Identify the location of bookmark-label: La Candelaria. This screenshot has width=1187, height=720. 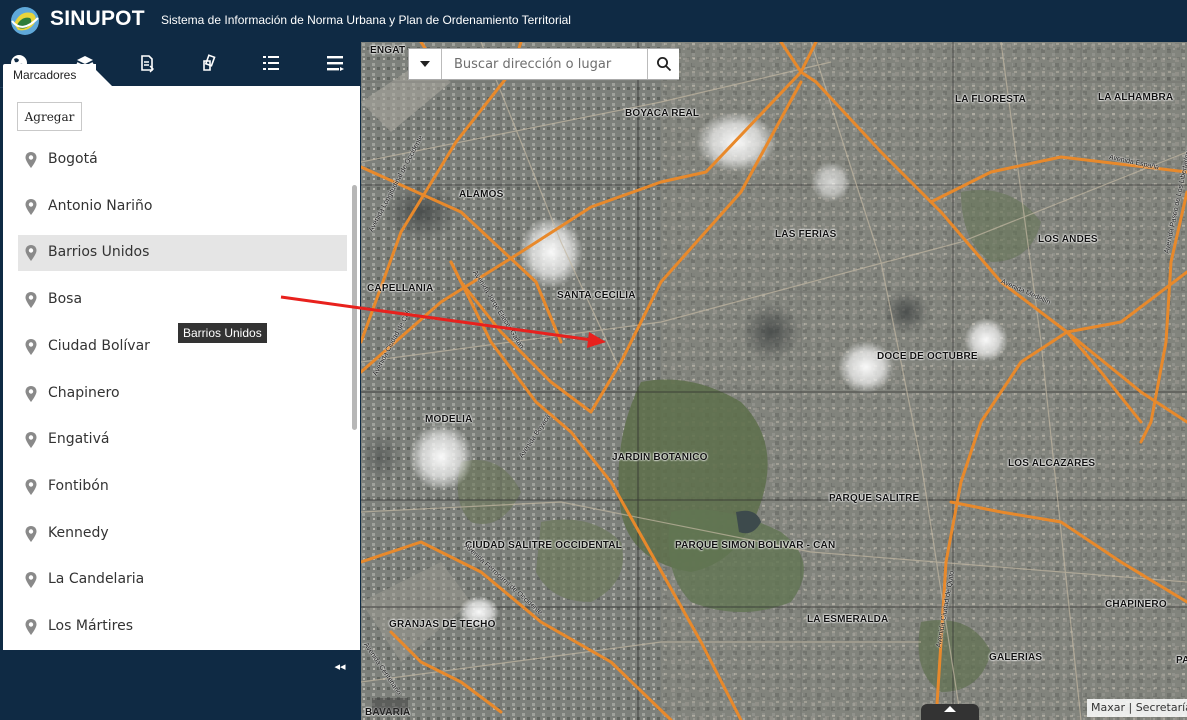
(96, 579).